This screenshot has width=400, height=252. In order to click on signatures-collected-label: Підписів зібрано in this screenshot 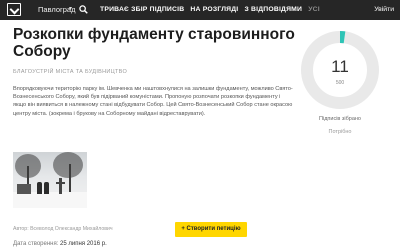, I will do `click(340, 119)`.